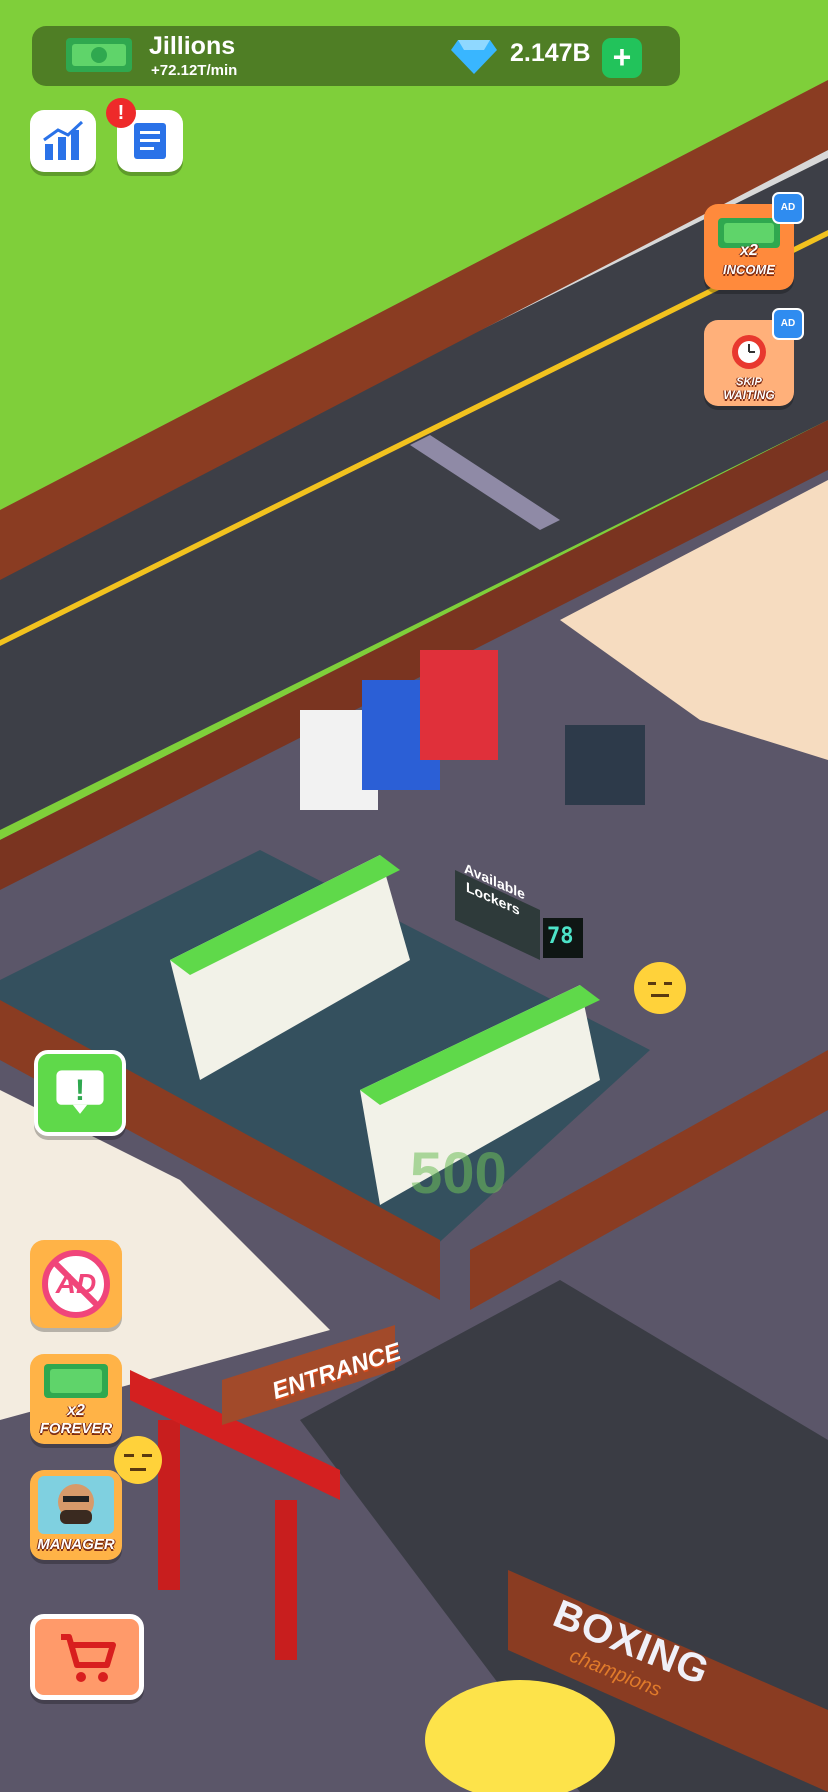  What do you see at coordinates (76, 1544) in the screenshot?
I see `manager-label: MANAGER` at bounding box center [76, 1544].